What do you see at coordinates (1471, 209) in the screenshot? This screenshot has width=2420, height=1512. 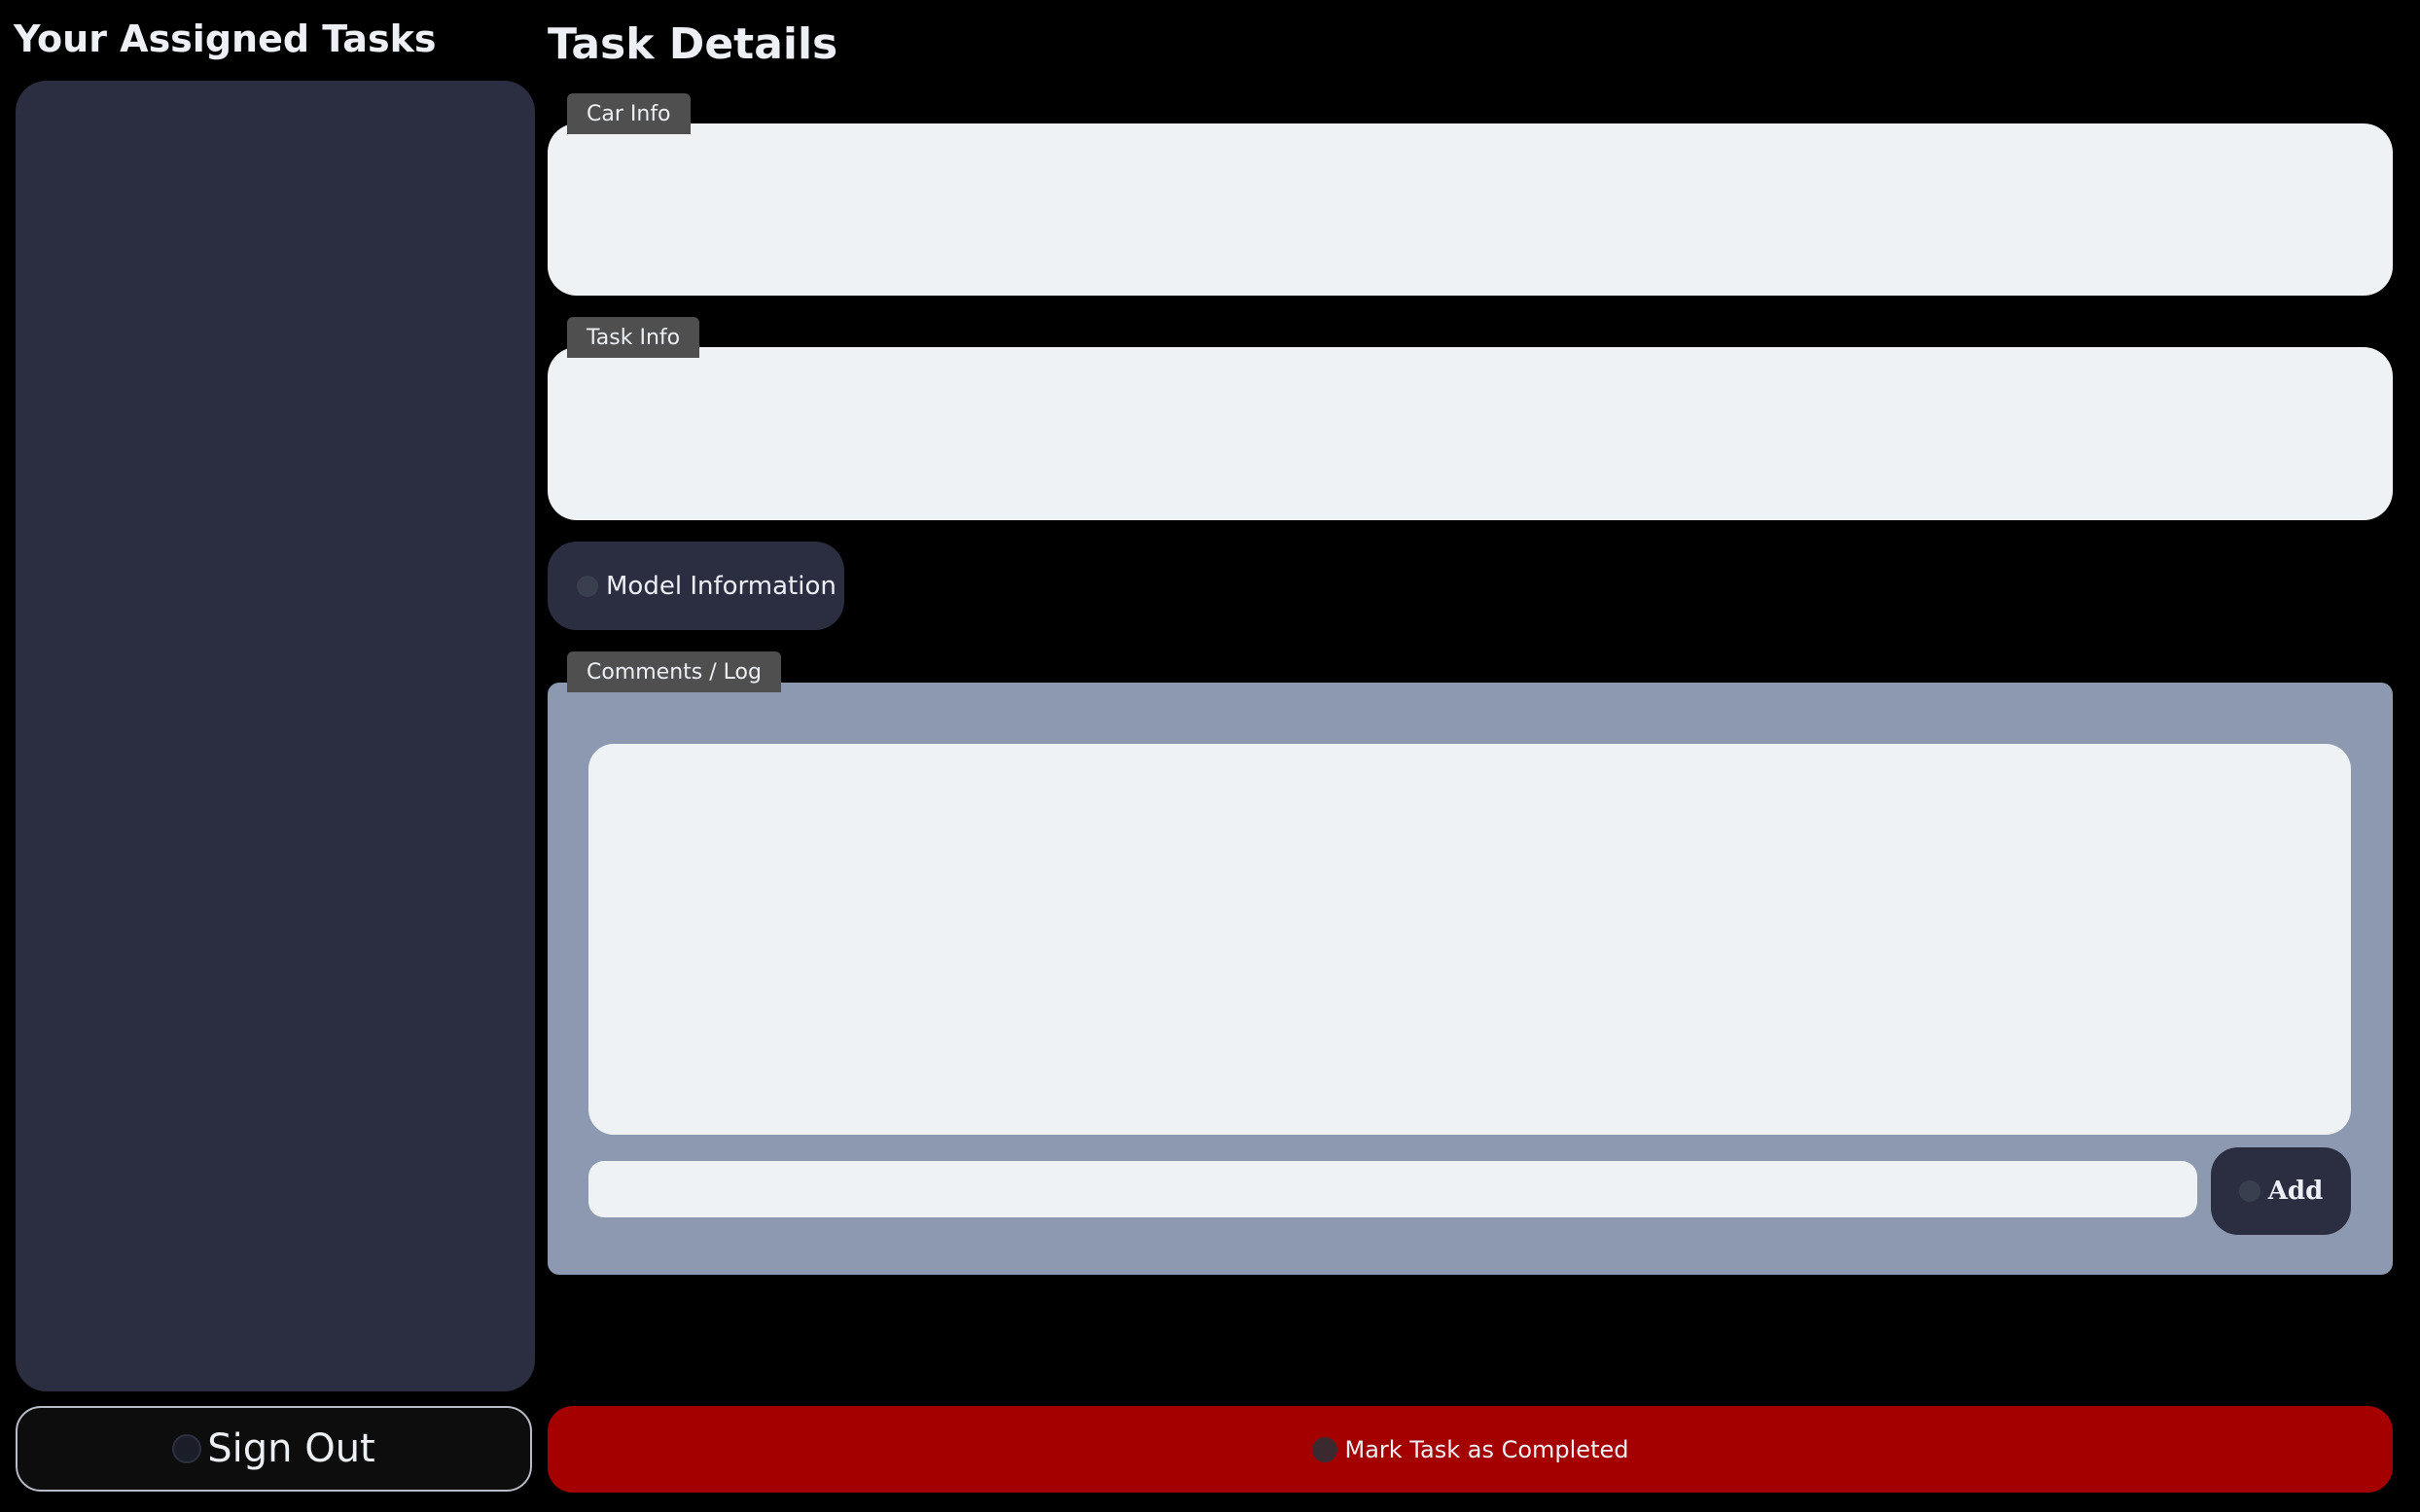 I see `car-info-box` at bounding box center [1471, 209].